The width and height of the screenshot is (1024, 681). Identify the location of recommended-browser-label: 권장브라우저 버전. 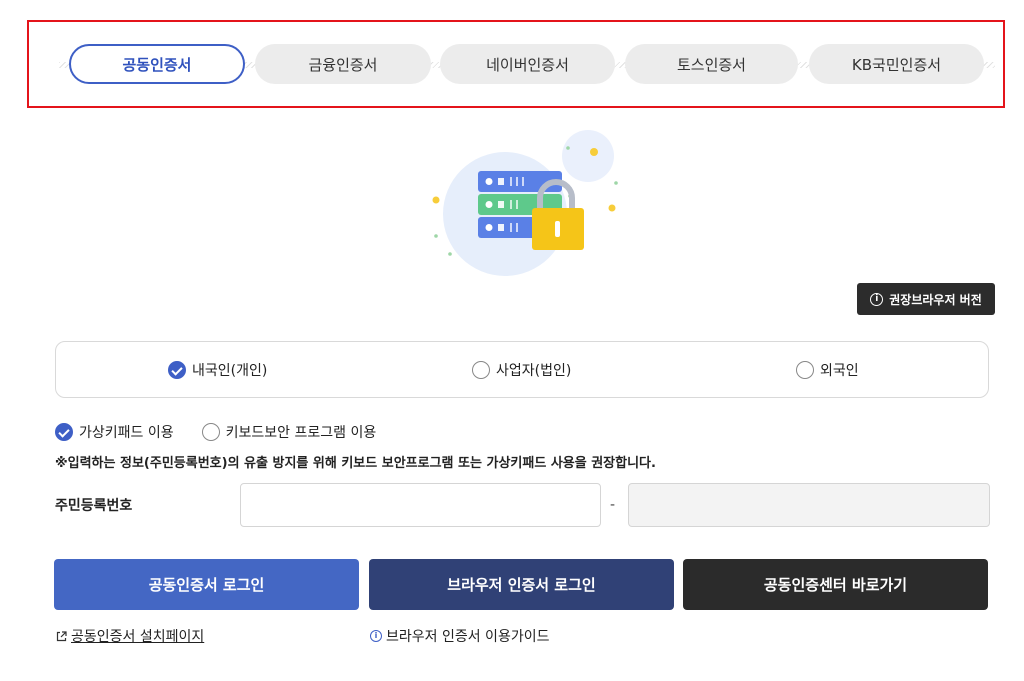
(935, 299).